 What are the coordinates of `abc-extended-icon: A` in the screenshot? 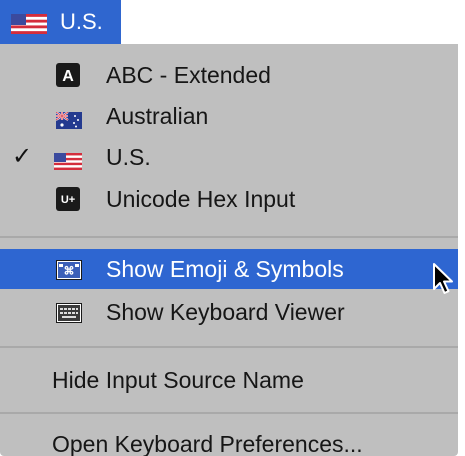 It's located at (68, 75).